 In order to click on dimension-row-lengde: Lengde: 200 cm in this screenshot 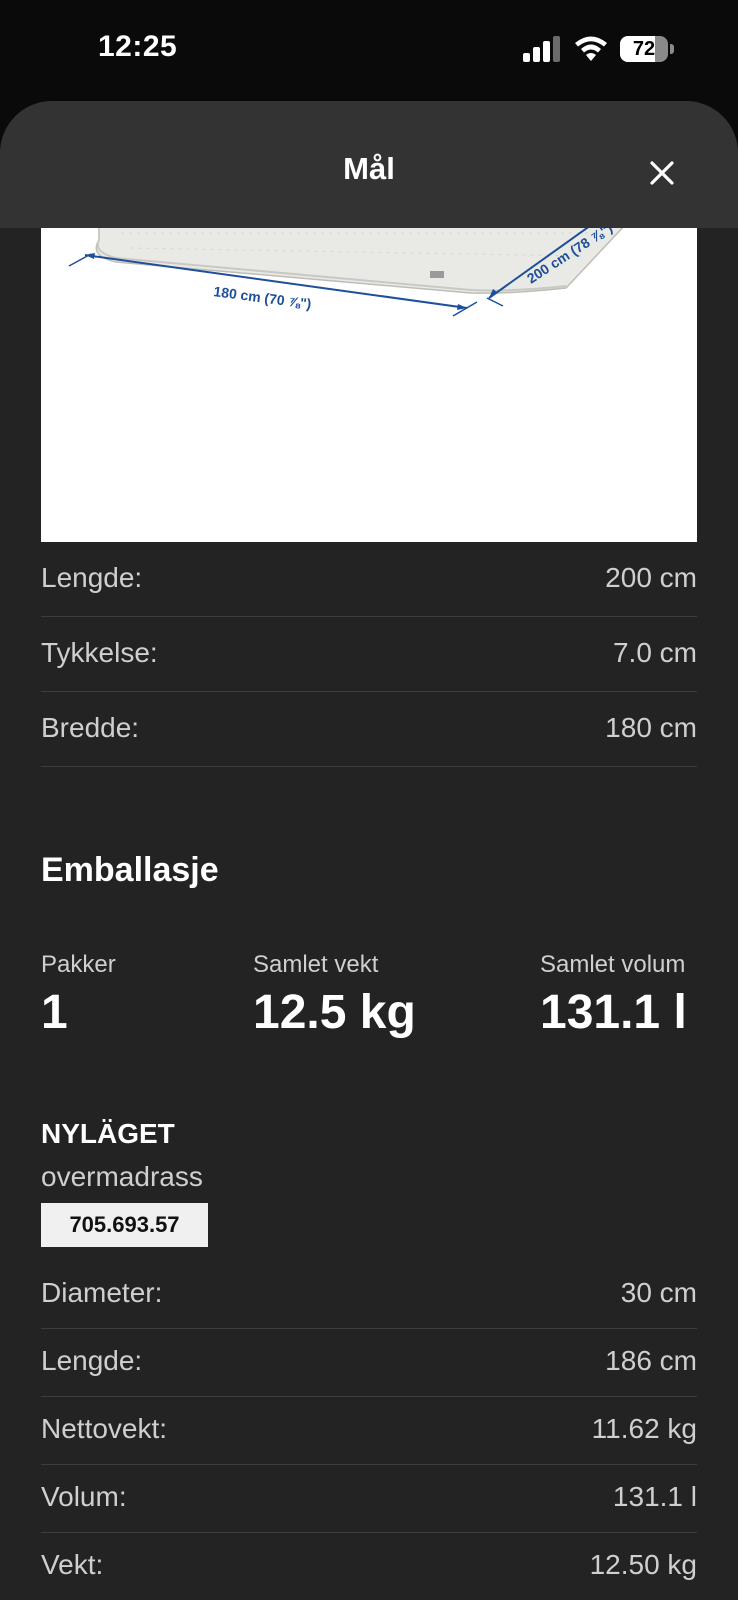, I will do `click(369, 579)`.